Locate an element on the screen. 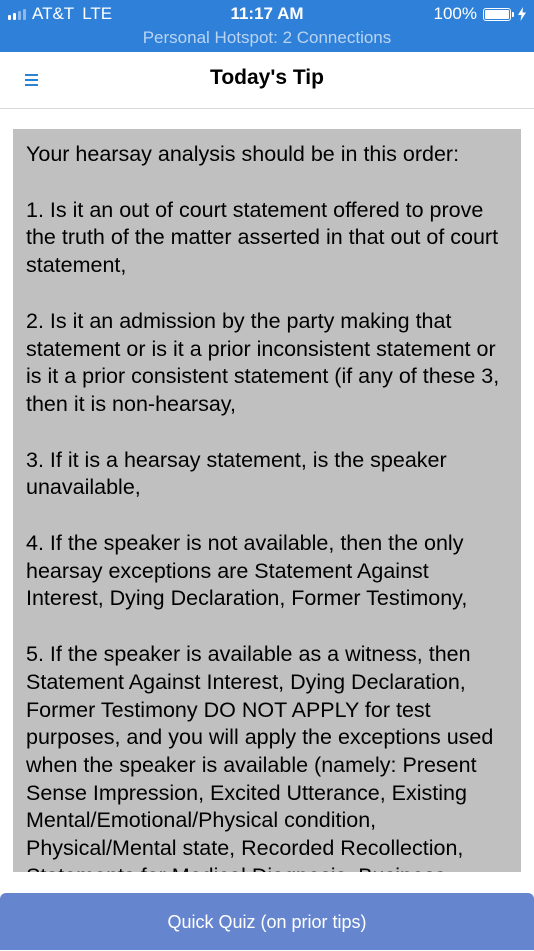  status-right: 100% is located at coordinates (480, 14).